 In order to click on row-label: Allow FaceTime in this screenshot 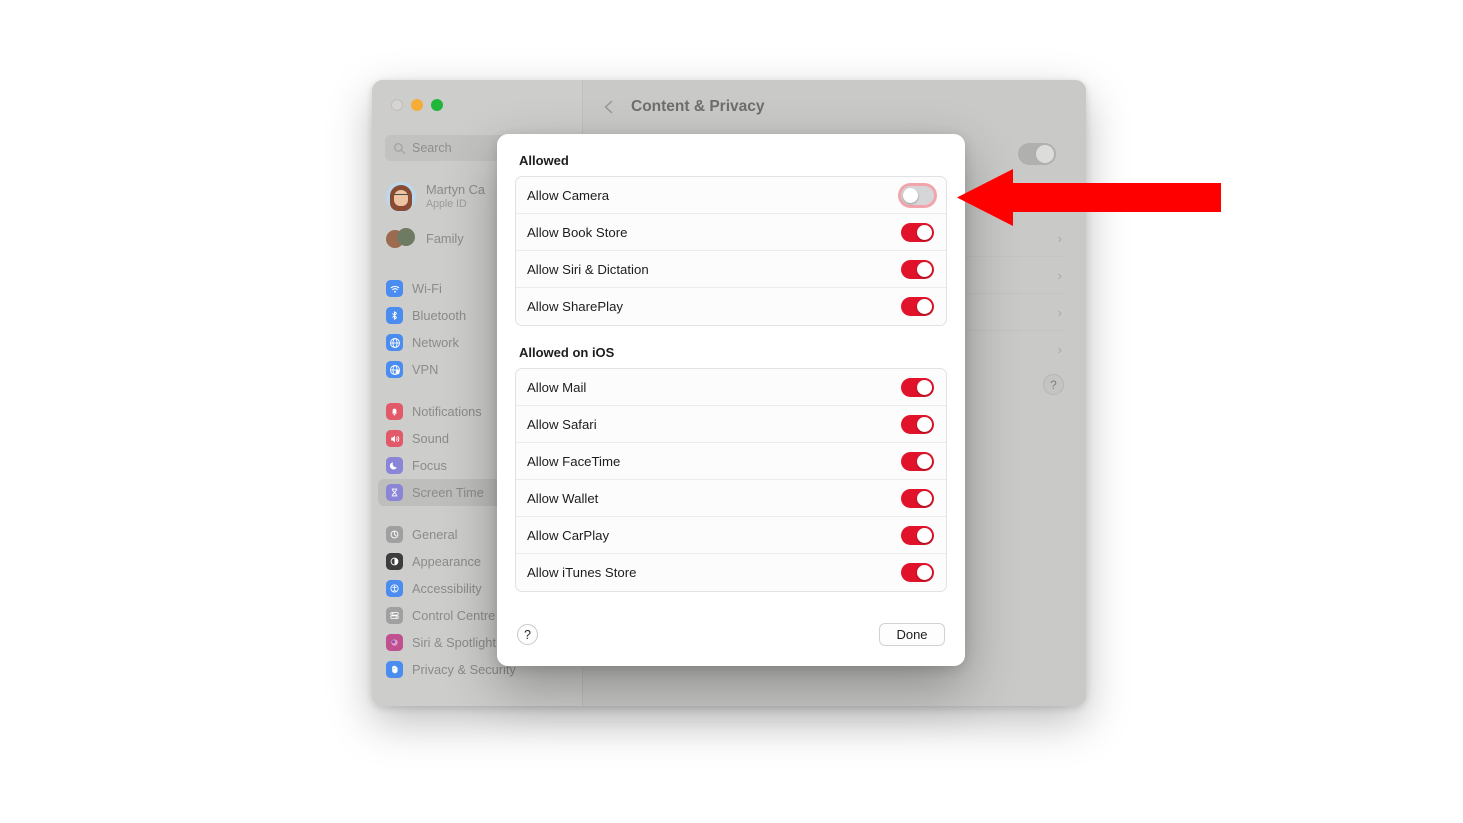, I will do `click(574, 461)`.